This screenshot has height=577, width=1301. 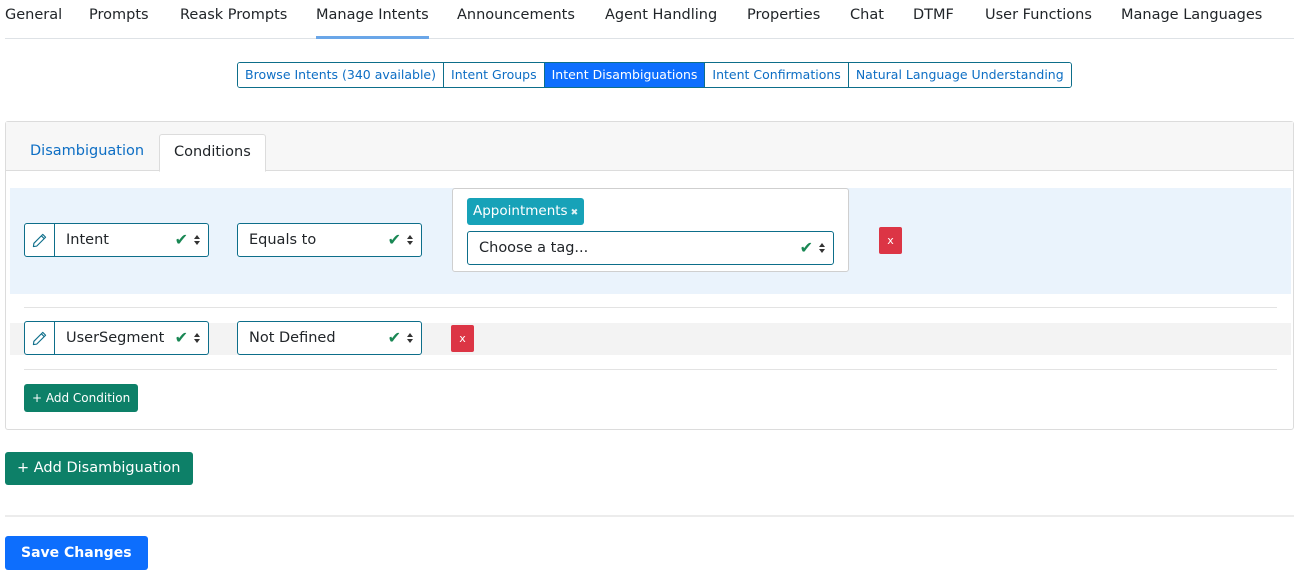 What do you see at coordinates (87, 240) in the screenshot?
I see `condition-field-value: Intent` at bounding box center [87, 240].